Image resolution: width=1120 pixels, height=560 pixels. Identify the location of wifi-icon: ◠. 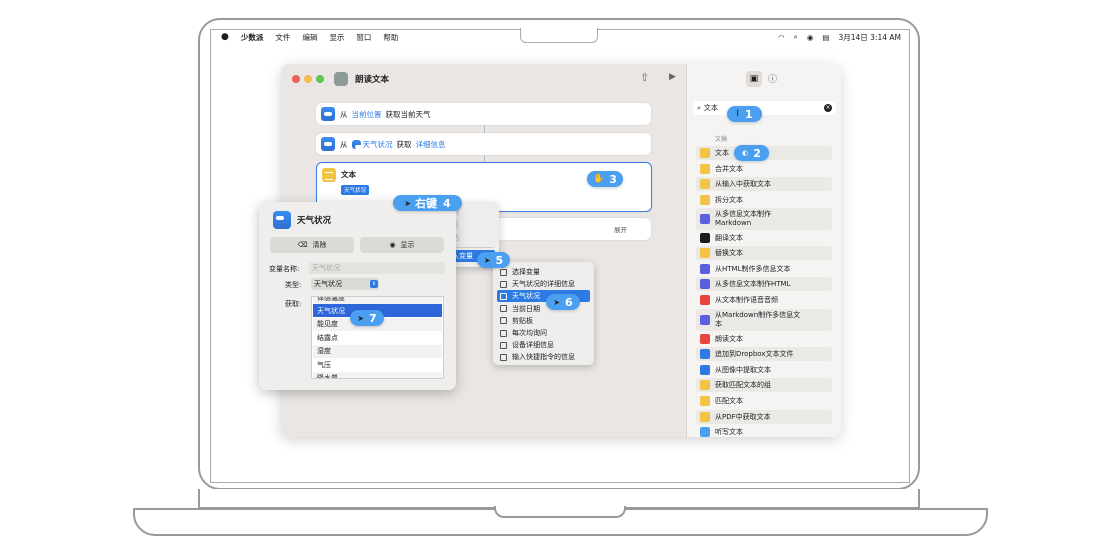
(781, 37).